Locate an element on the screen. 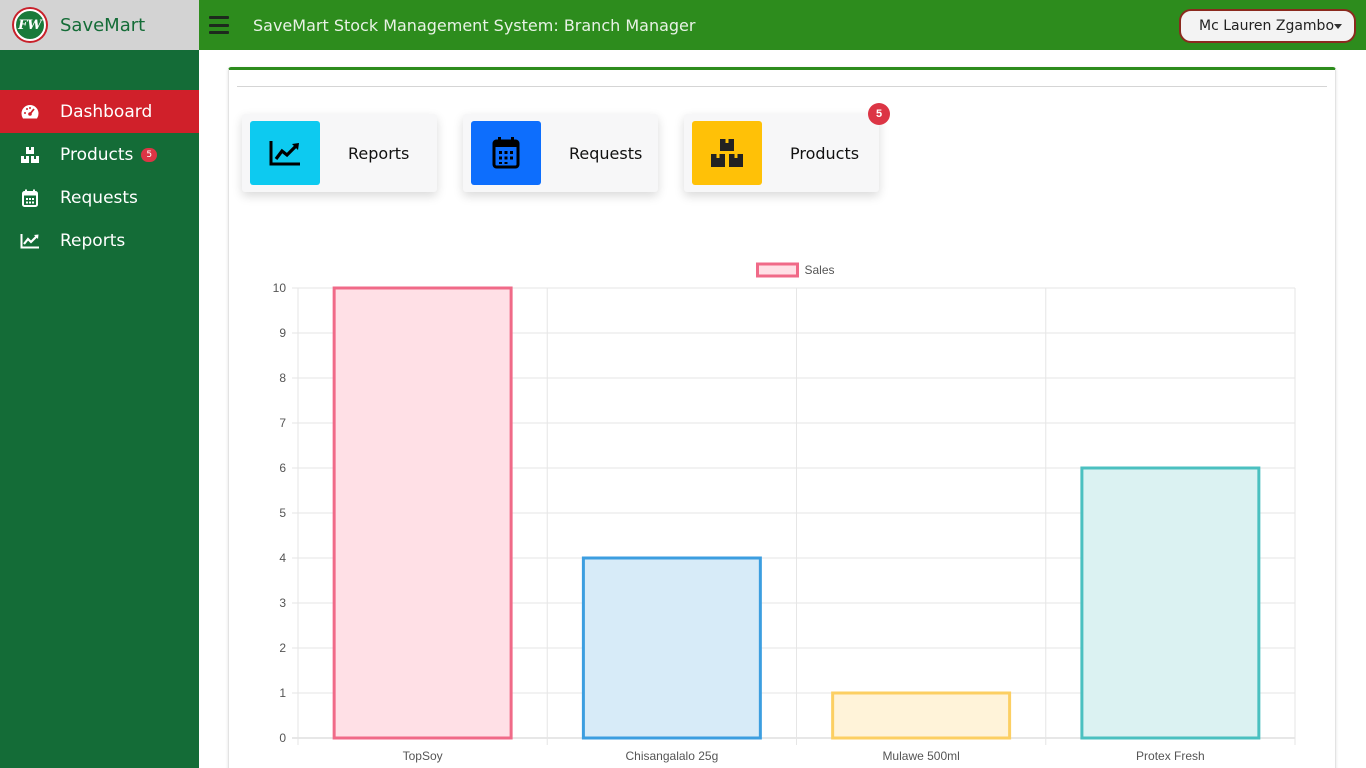 This screenshot has height=768, width=1366. x-tick-label: Chisangalalo 25g is located at coordinates (672, 756).